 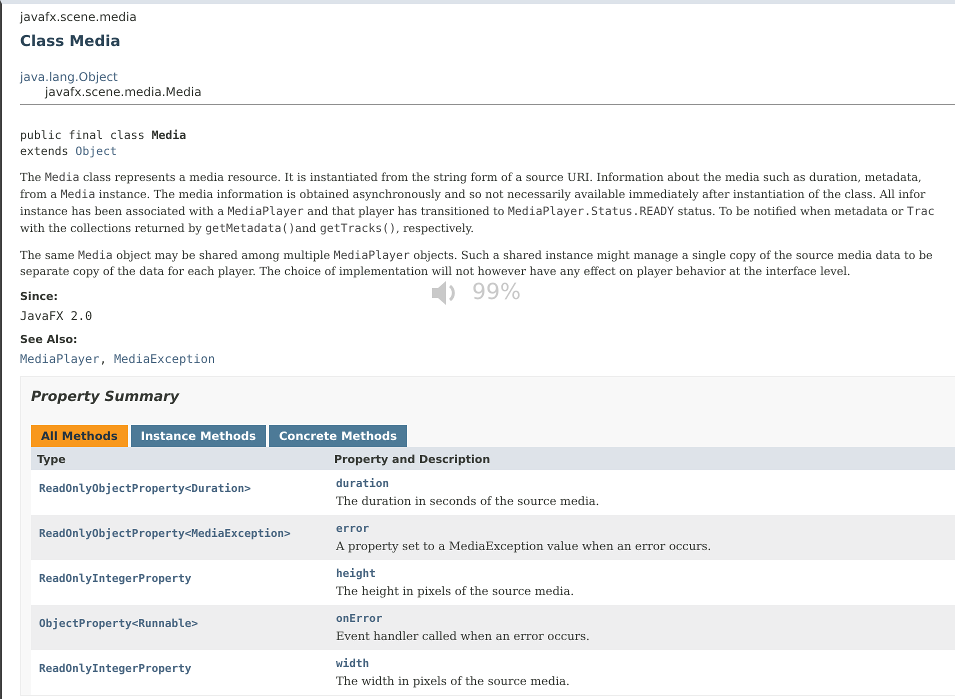 What do you see at coordinates (487, 77) in the screenshot?
I see `inheritance-entry: java.lang.Object` at bounding box center [487, 77].